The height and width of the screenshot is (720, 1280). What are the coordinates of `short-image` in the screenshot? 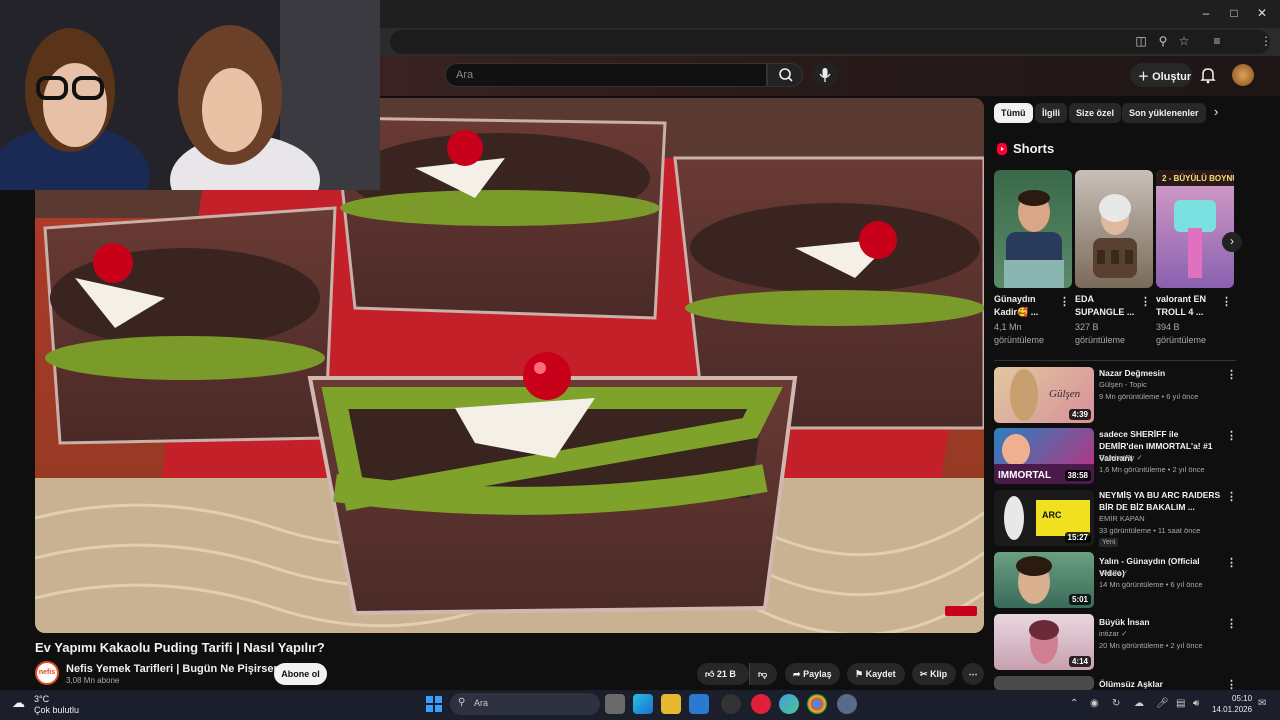 It's located at (1115, 236).